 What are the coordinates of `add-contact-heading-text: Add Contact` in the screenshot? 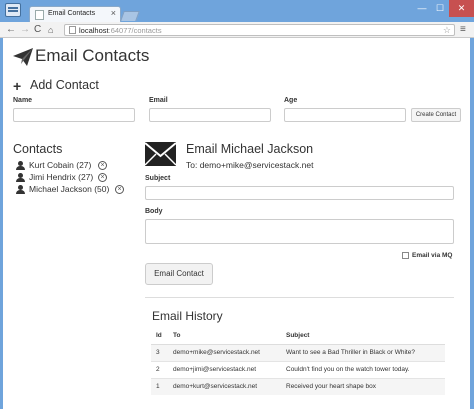 It's located at (64, 85).